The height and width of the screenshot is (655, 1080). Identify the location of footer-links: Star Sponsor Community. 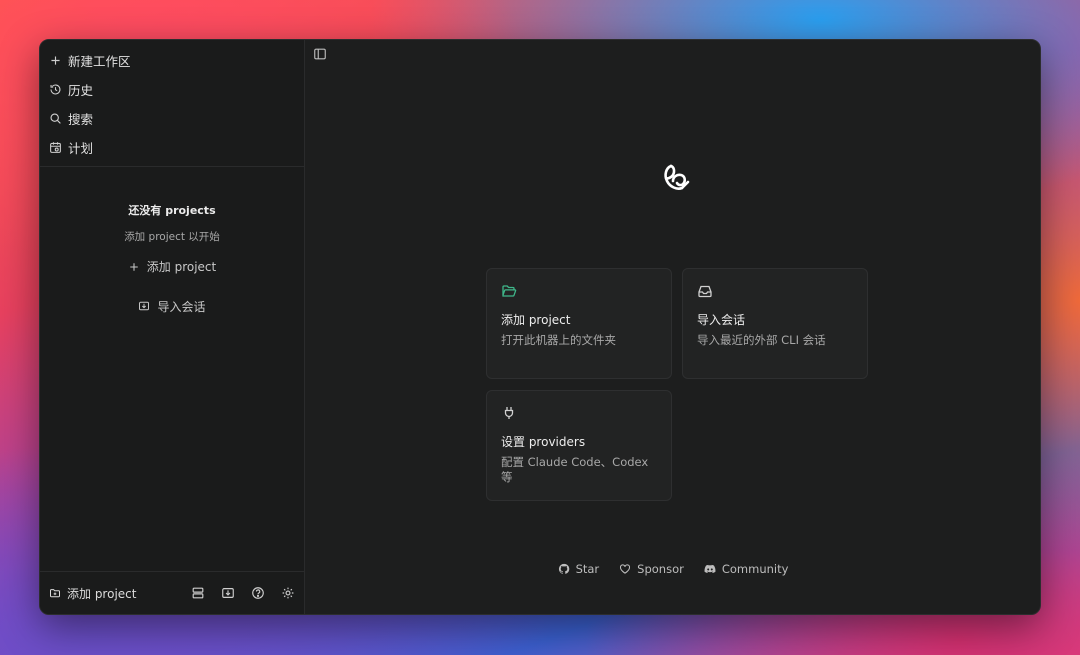
(673, 569).